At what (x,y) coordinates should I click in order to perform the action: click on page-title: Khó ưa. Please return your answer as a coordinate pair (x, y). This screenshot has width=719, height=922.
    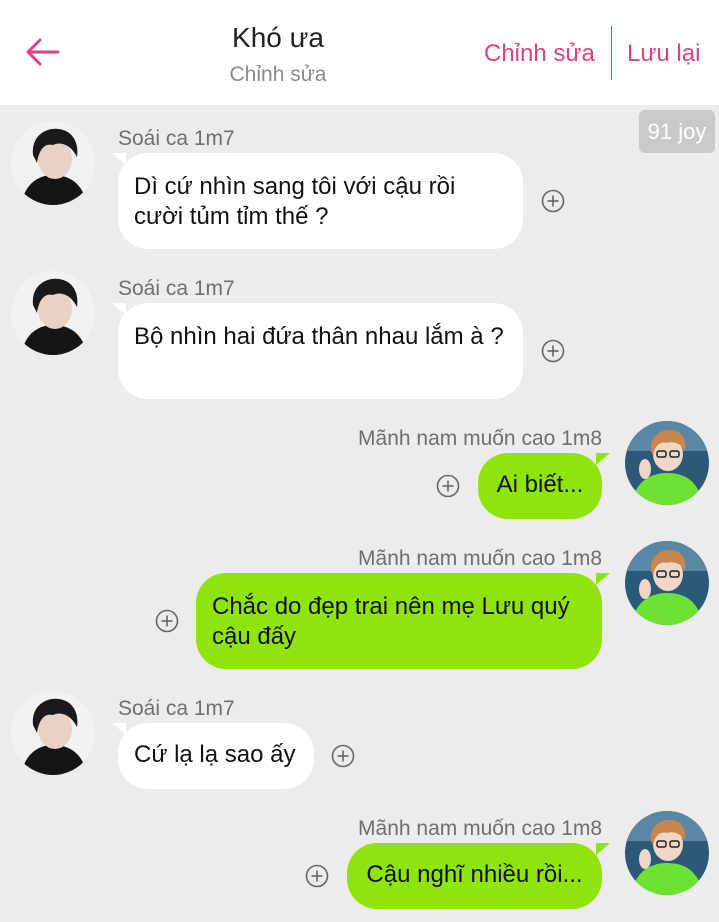
    Looking at the image, I should click on (278, 37).